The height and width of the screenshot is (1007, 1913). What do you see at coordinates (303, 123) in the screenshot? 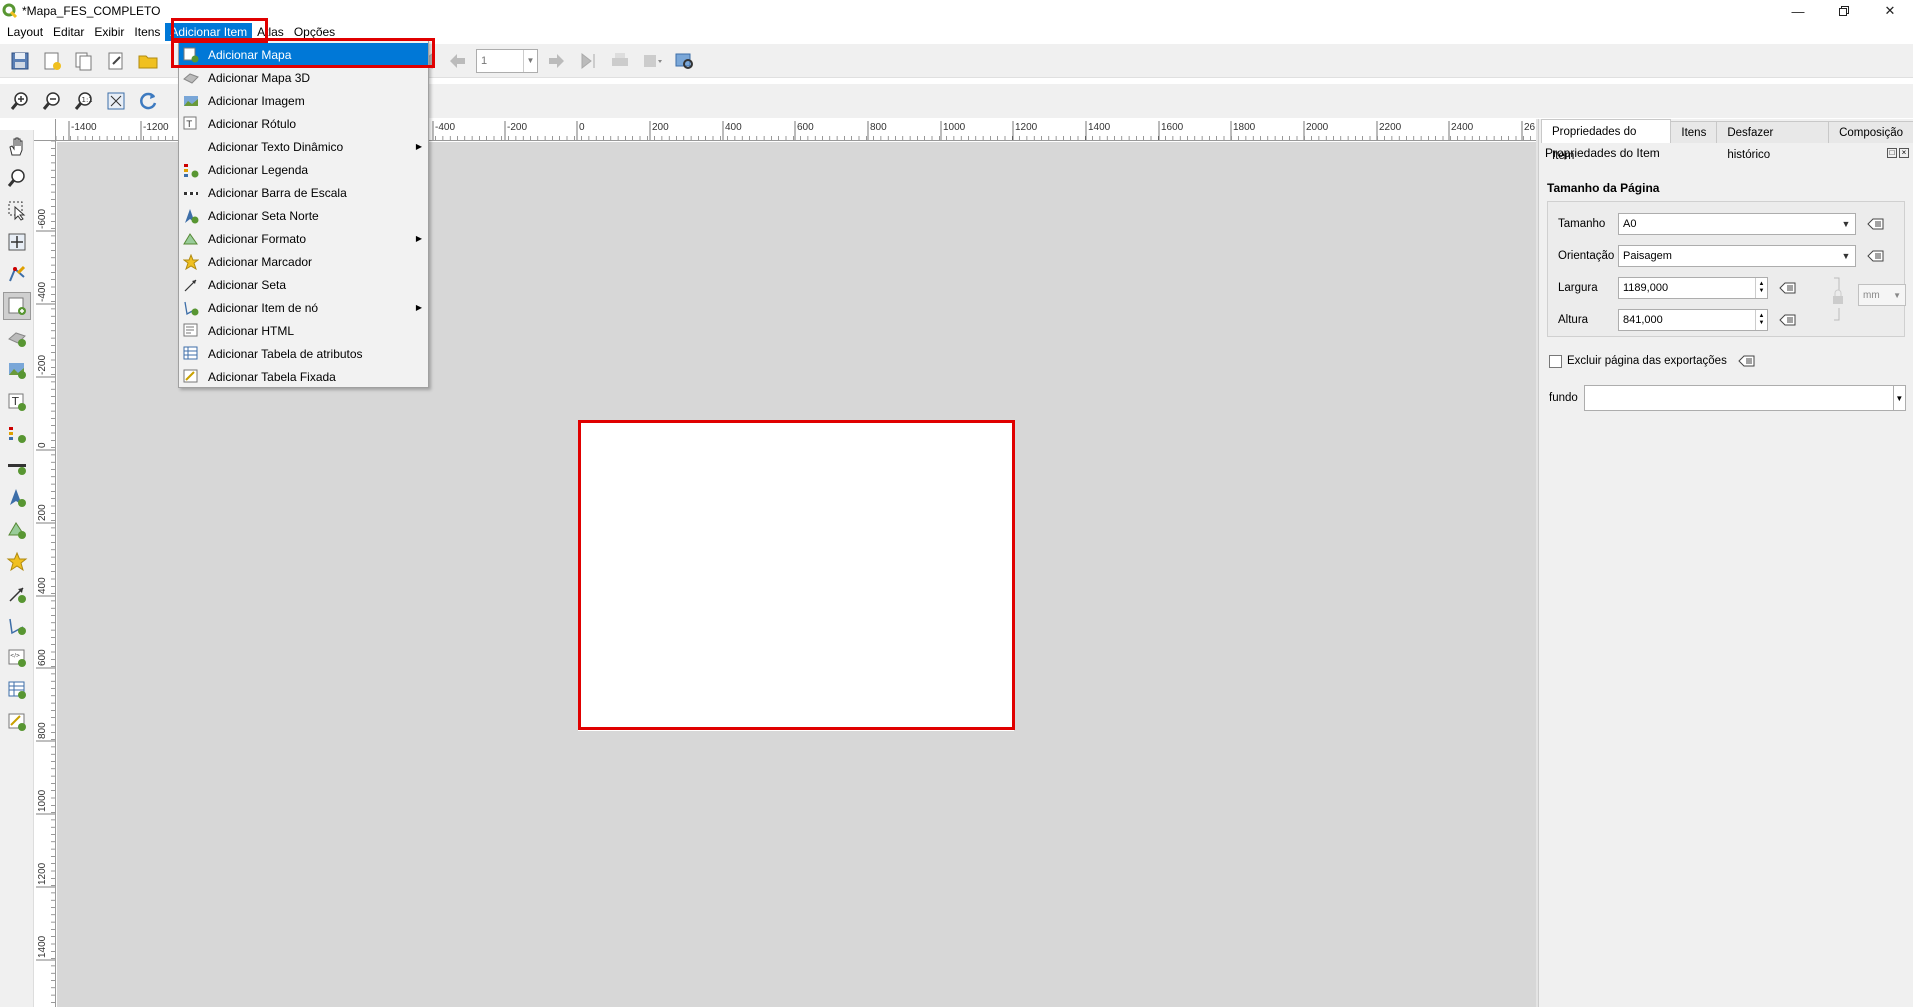
I see `menu-item-adicionar-rotulo: T Adicionar Rótulo` at bounding box center [303, 123].